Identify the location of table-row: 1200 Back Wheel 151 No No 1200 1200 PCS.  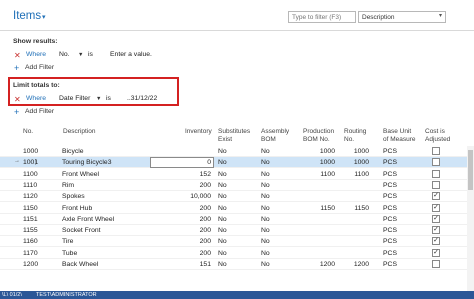
(237, 264).